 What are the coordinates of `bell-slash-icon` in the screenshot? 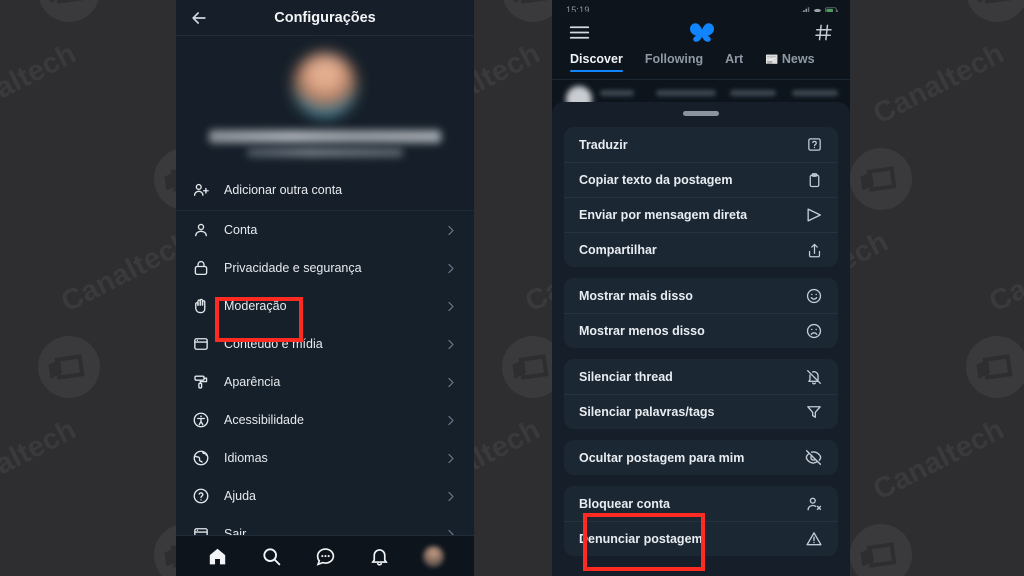 It's located at (814, 377).